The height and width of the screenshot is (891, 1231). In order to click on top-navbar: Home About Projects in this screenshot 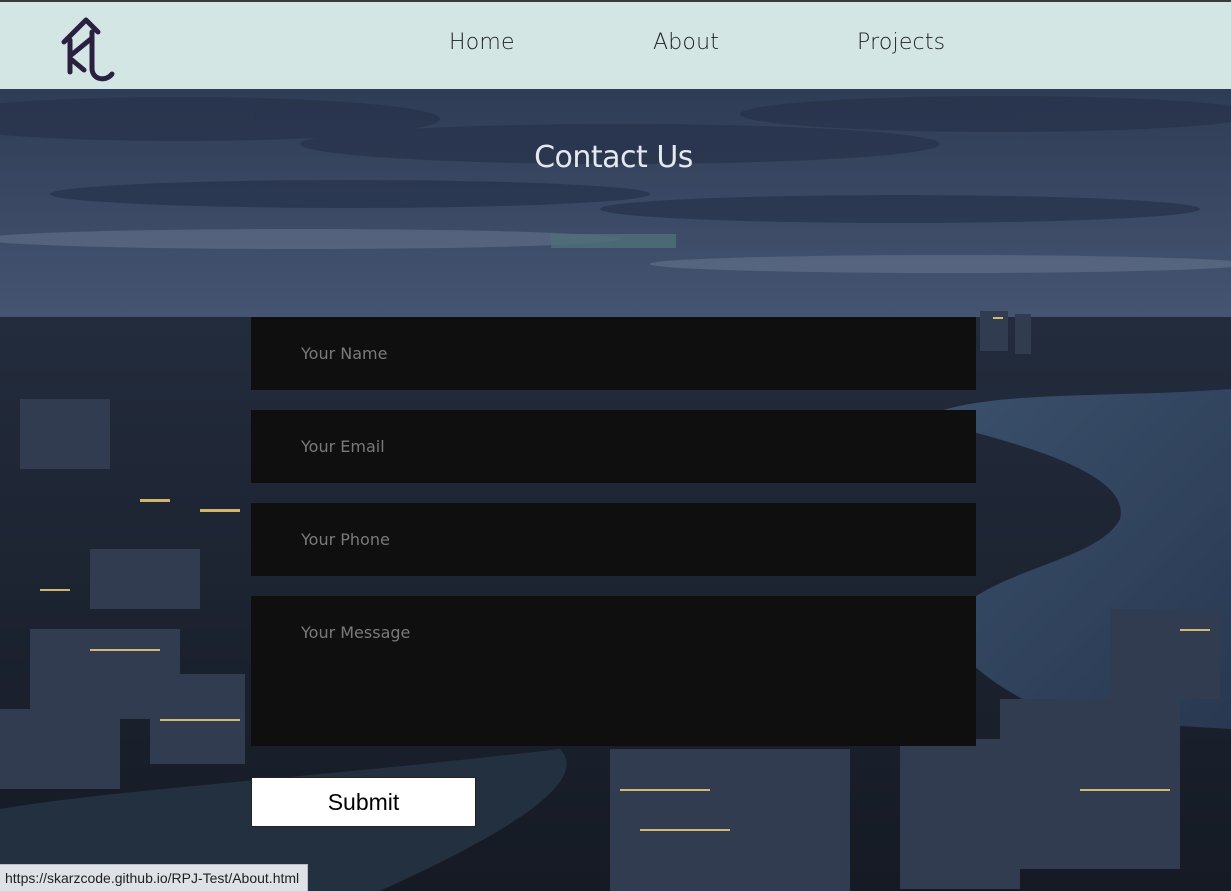, I will do `click(615, 44)`.